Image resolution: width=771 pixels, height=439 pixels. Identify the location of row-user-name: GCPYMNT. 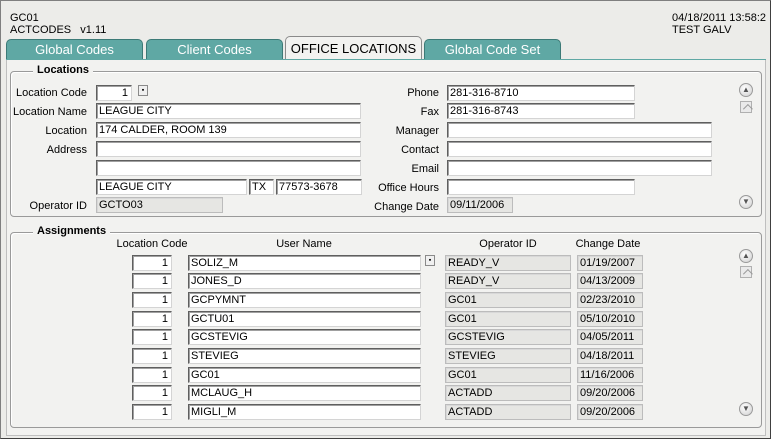
(304, 300).